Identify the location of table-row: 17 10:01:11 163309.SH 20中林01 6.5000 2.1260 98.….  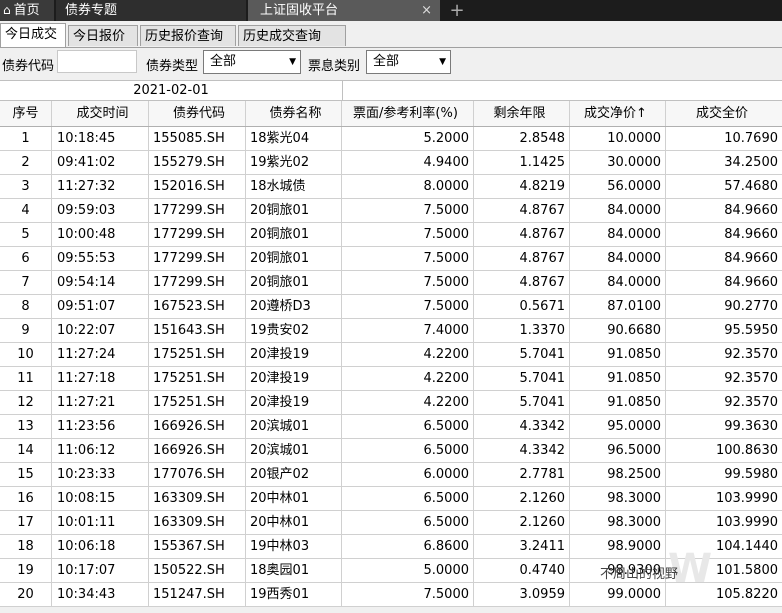
(391, 523).